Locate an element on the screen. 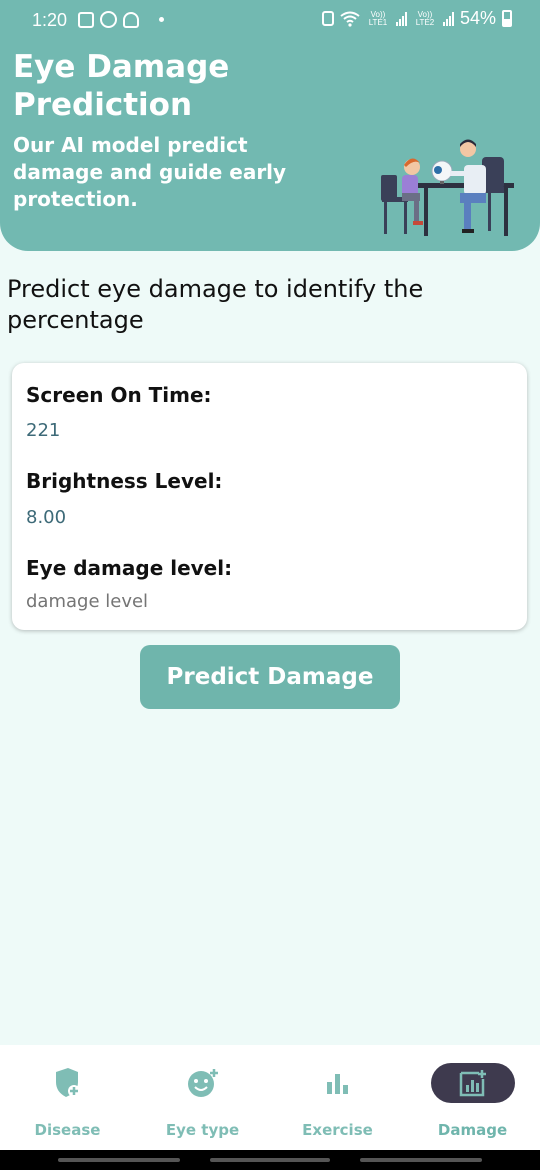  nav-label-exercise: Exercise is located at coordinates (337, 1130).